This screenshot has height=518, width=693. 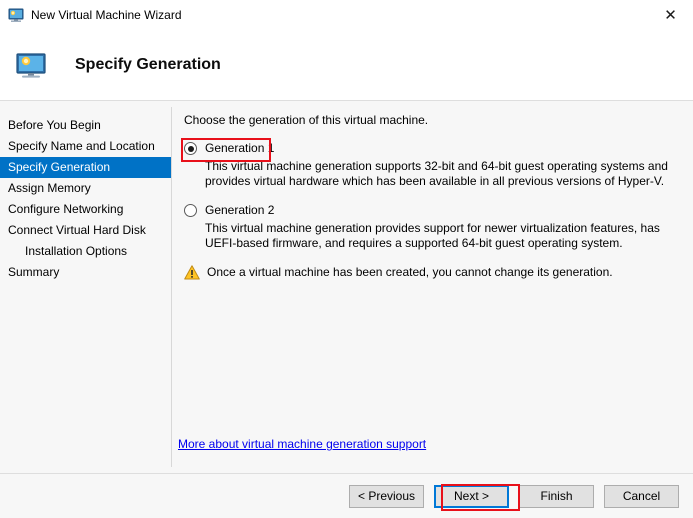 I want to click on close-icon: ✕, so click(x=670, y=14).